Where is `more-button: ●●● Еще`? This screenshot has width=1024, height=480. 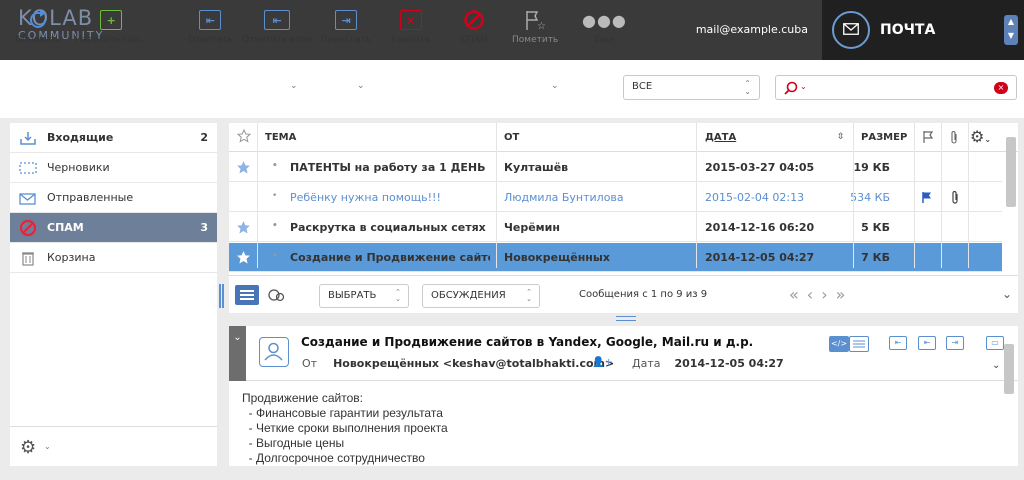
more-button: ●●● Еще is located at coordinates (604, 27).